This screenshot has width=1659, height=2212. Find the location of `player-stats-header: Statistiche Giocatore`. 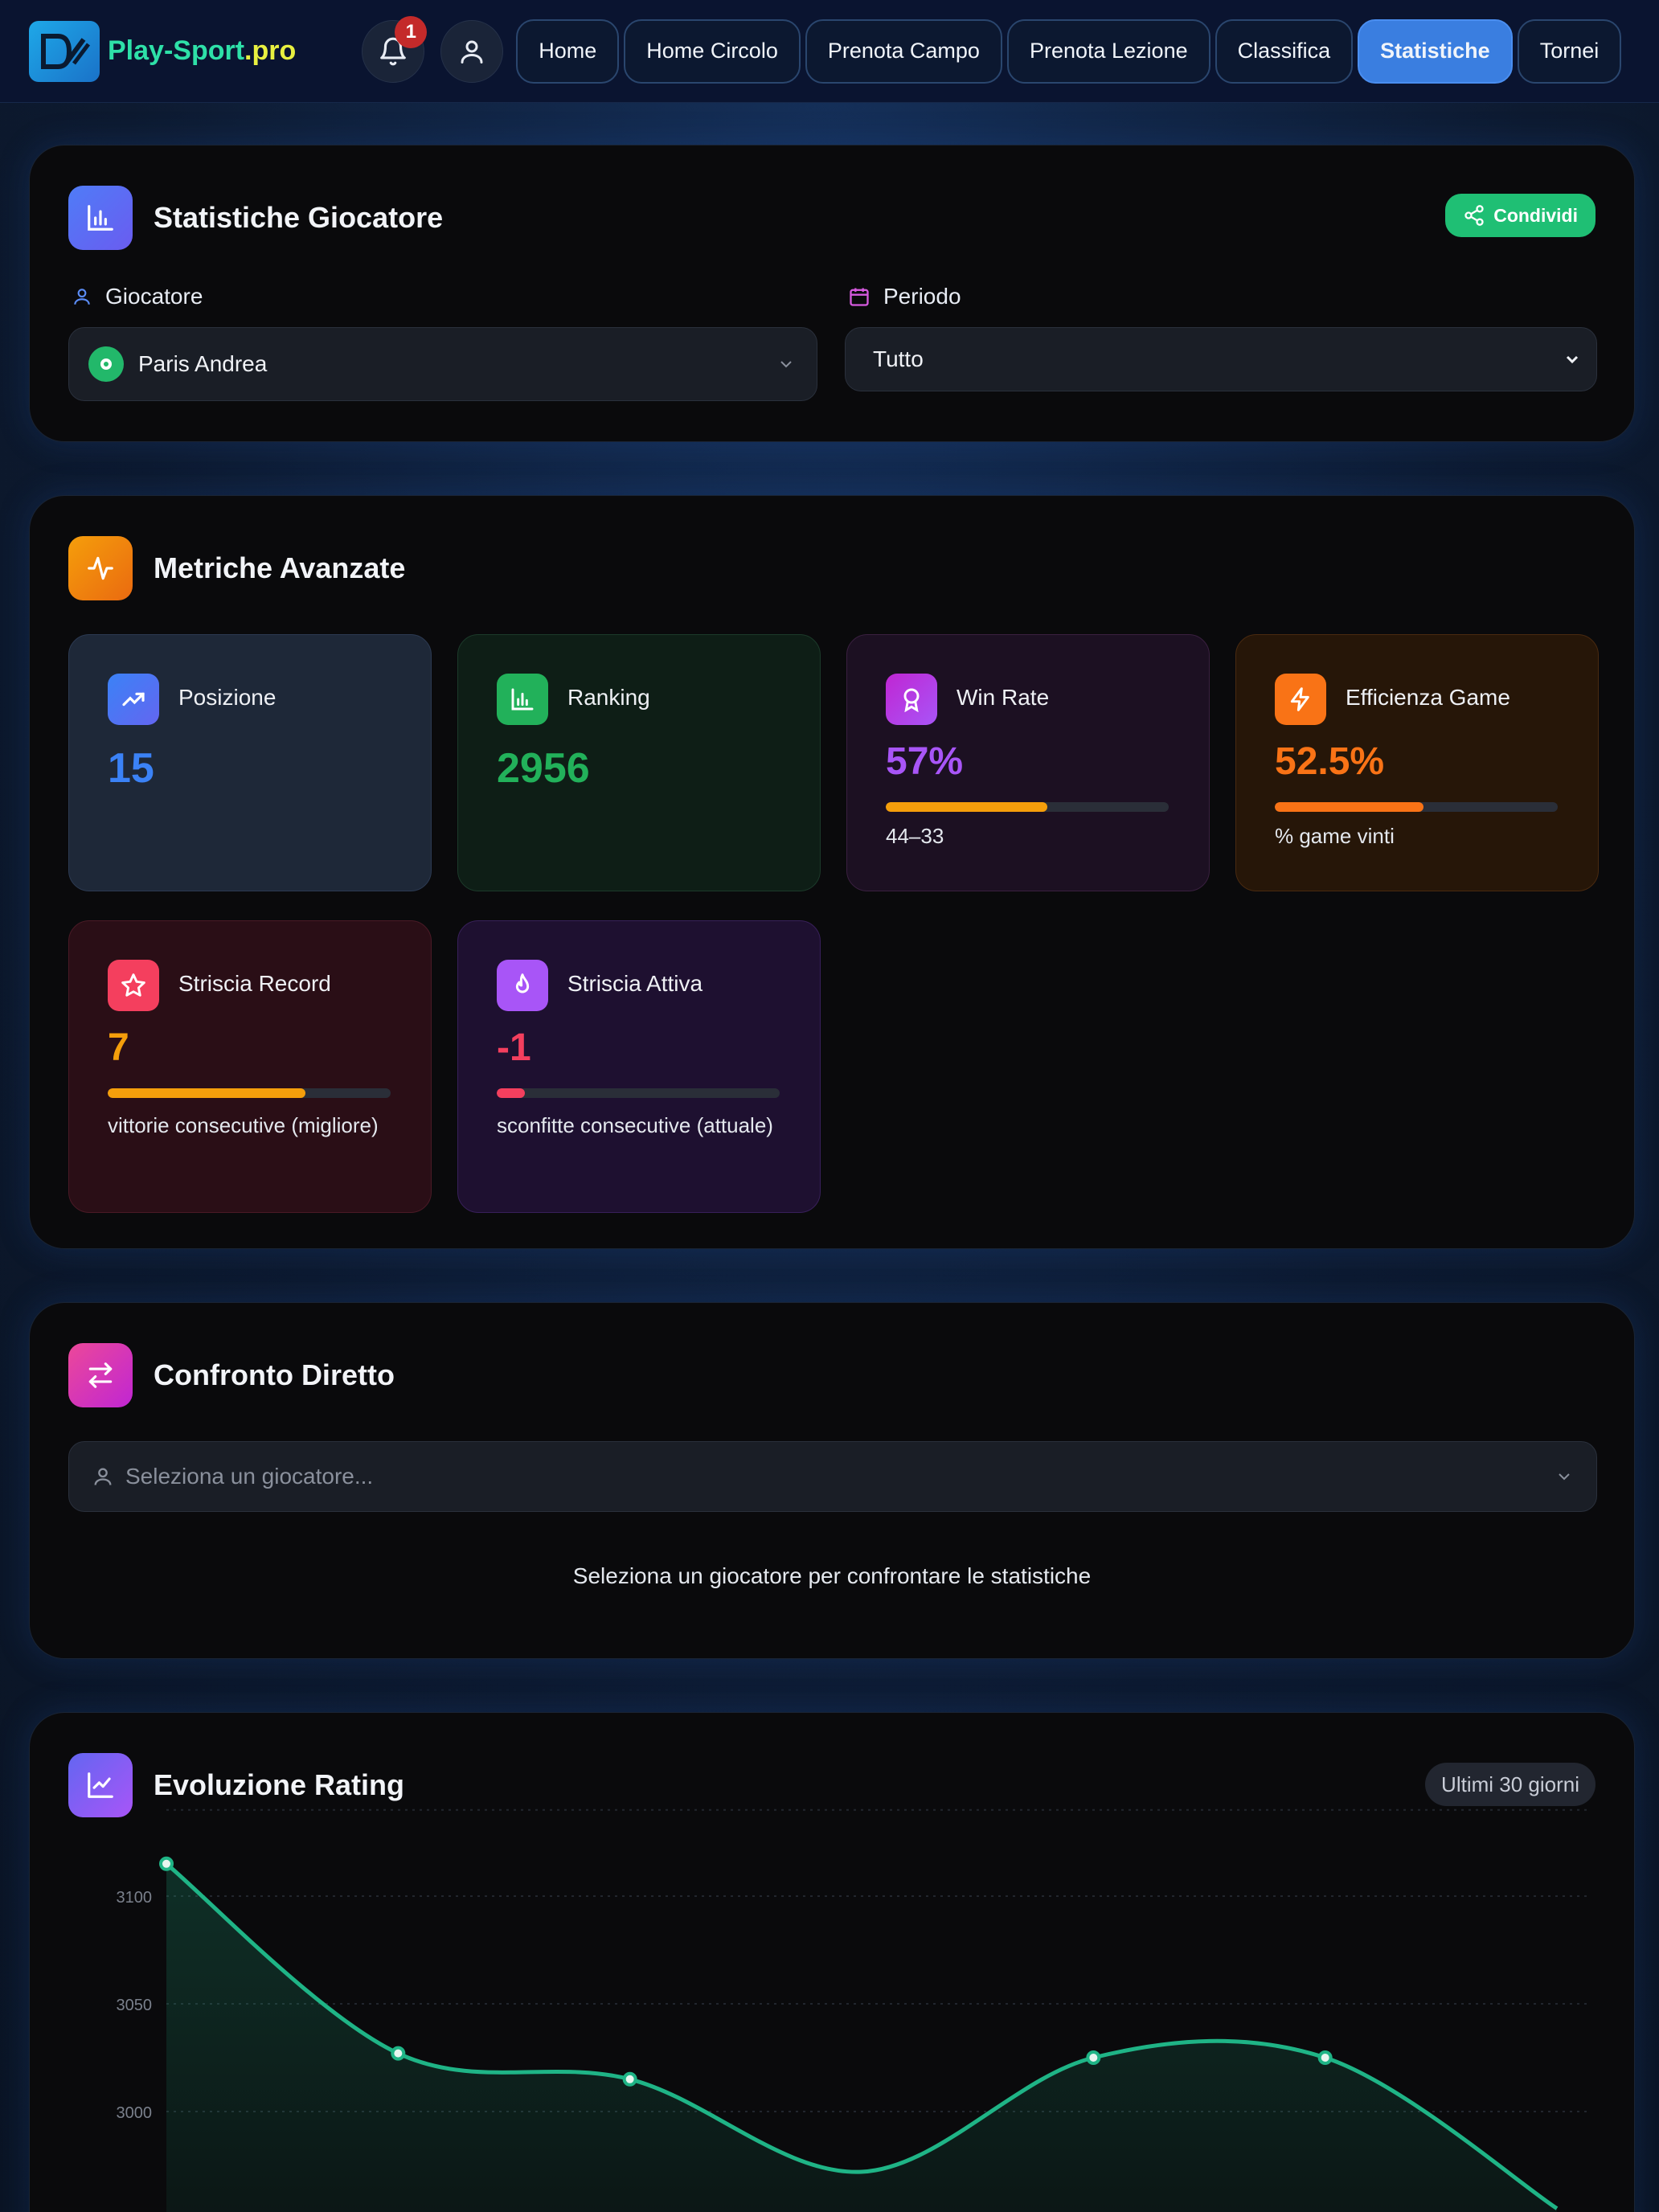

player-stats-header: Statistiche Giocatore is located at coordinates (255, 218).